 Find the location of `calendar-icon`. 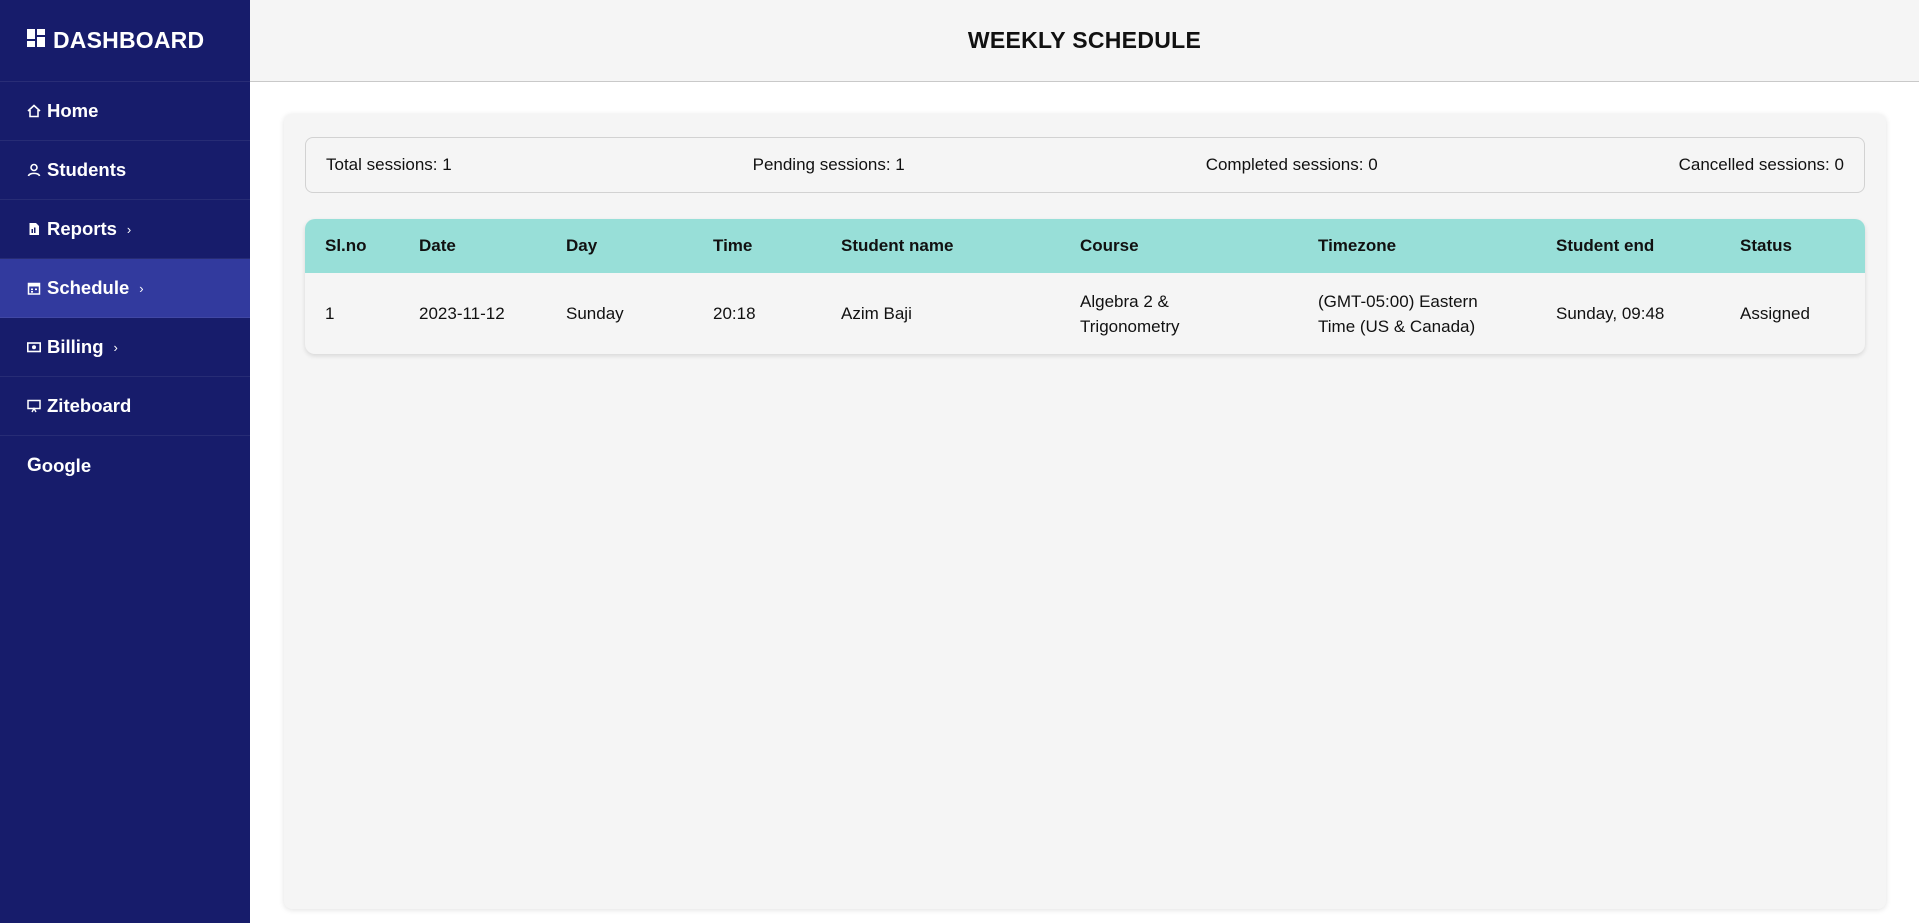

calendar-icon is located at coordinates (34, 288).